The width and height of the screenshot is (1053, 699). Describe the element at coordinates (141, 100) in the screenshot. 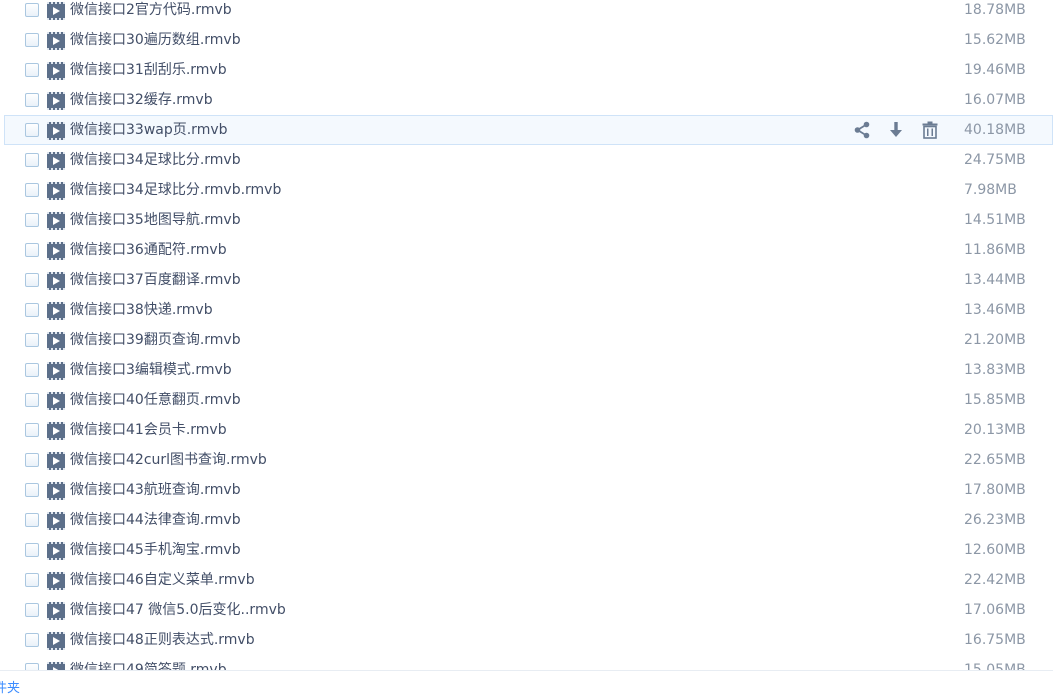

I see `file-name: 微信接口32缓存.rmvb` at that location.